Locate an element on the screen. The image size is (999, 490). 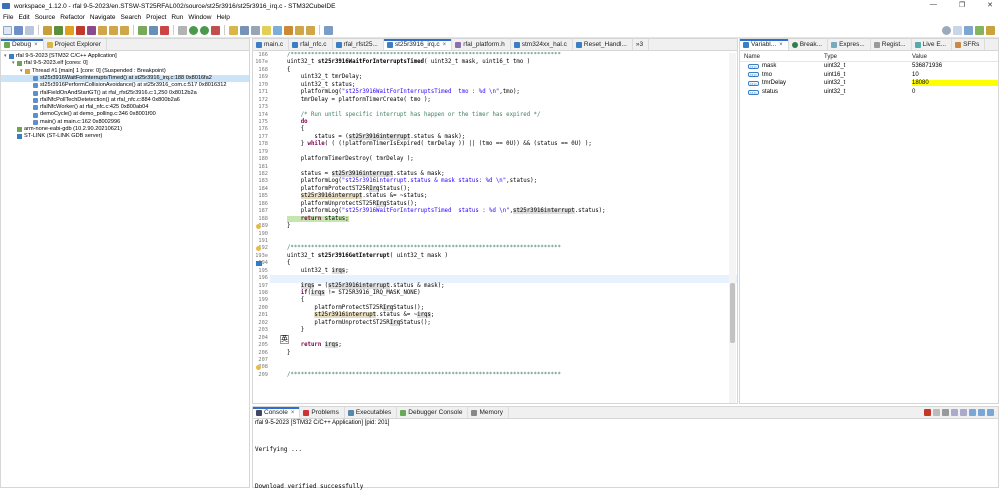
debug-tree-item: main() at main.c:162 0x8002996 is located at coordinates (125, 122).